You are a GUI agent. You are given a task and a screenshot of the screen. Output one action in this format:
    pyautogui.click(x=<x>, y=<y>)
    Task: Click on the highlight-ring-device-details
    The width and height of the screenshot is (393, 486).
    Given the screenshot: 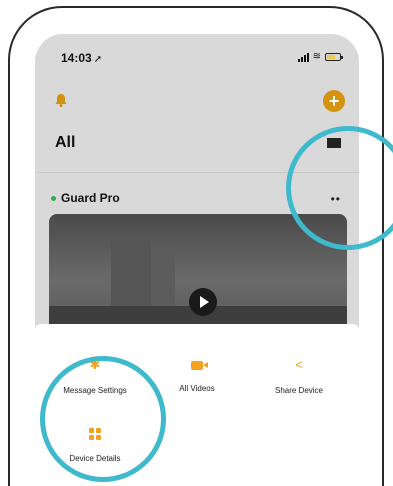 What is the action you would take?
    pyautogui.click(x=103, y=419)
    